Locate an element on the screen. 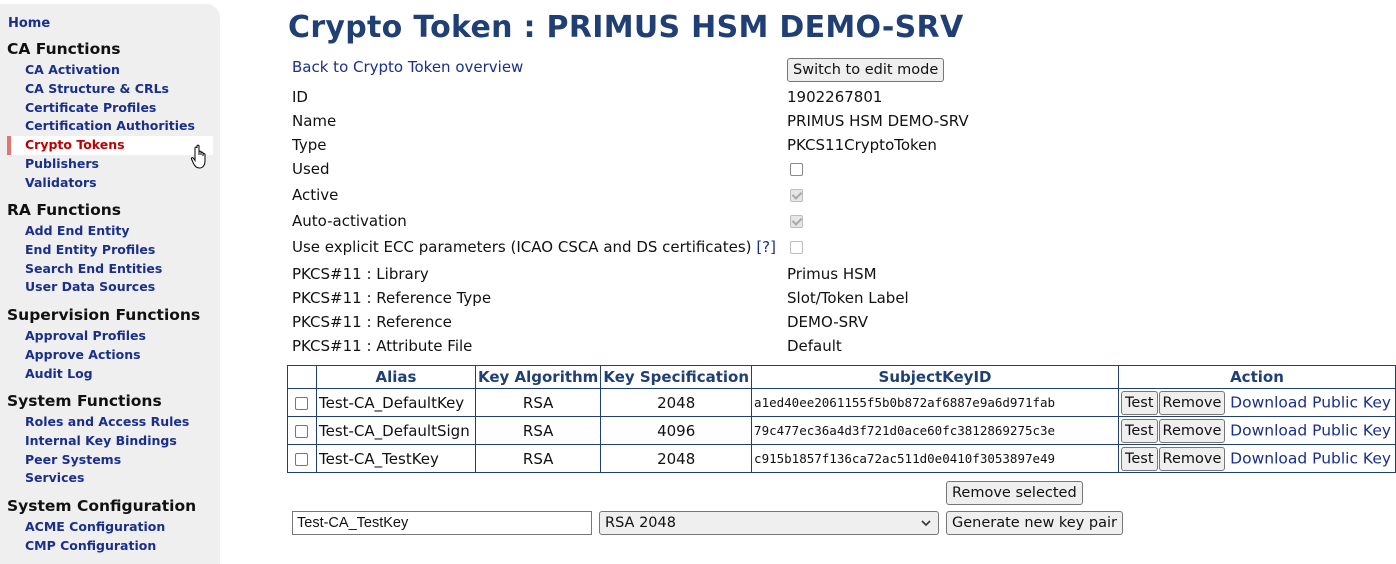  nav-item-publishers: Publishers is located at coordinates (110, 164).